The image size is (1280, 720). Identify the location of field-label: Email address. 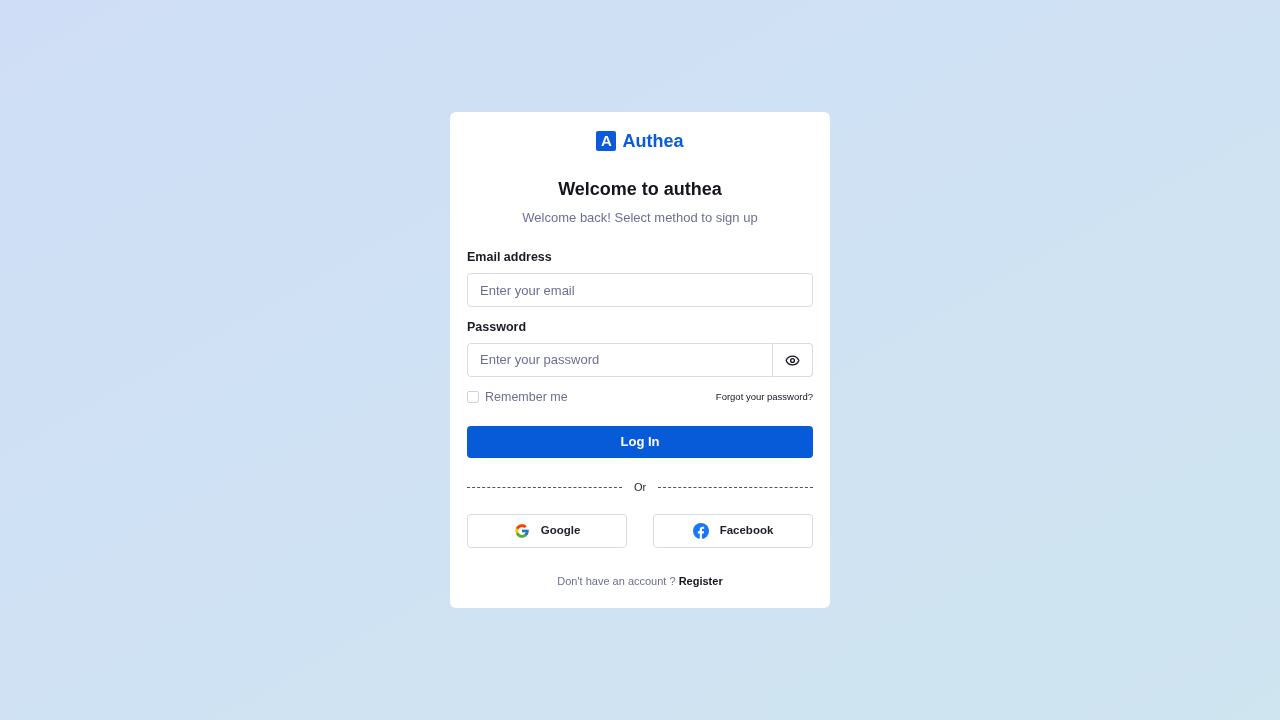
(510, 257).